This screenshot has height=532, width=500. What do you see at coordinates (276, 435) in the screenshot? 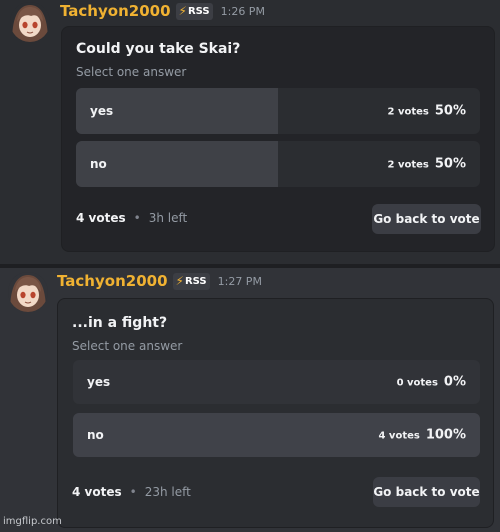
I see `poll-option-no: no 4 votes 100%` at bounding box center [276, 435].